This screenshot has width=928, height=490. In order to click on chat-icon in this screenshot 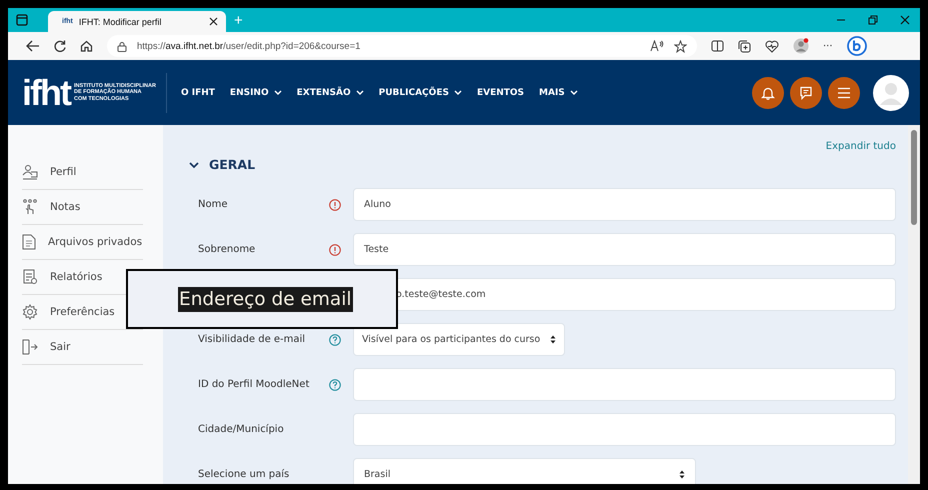, I will do `click(806, 93)`.